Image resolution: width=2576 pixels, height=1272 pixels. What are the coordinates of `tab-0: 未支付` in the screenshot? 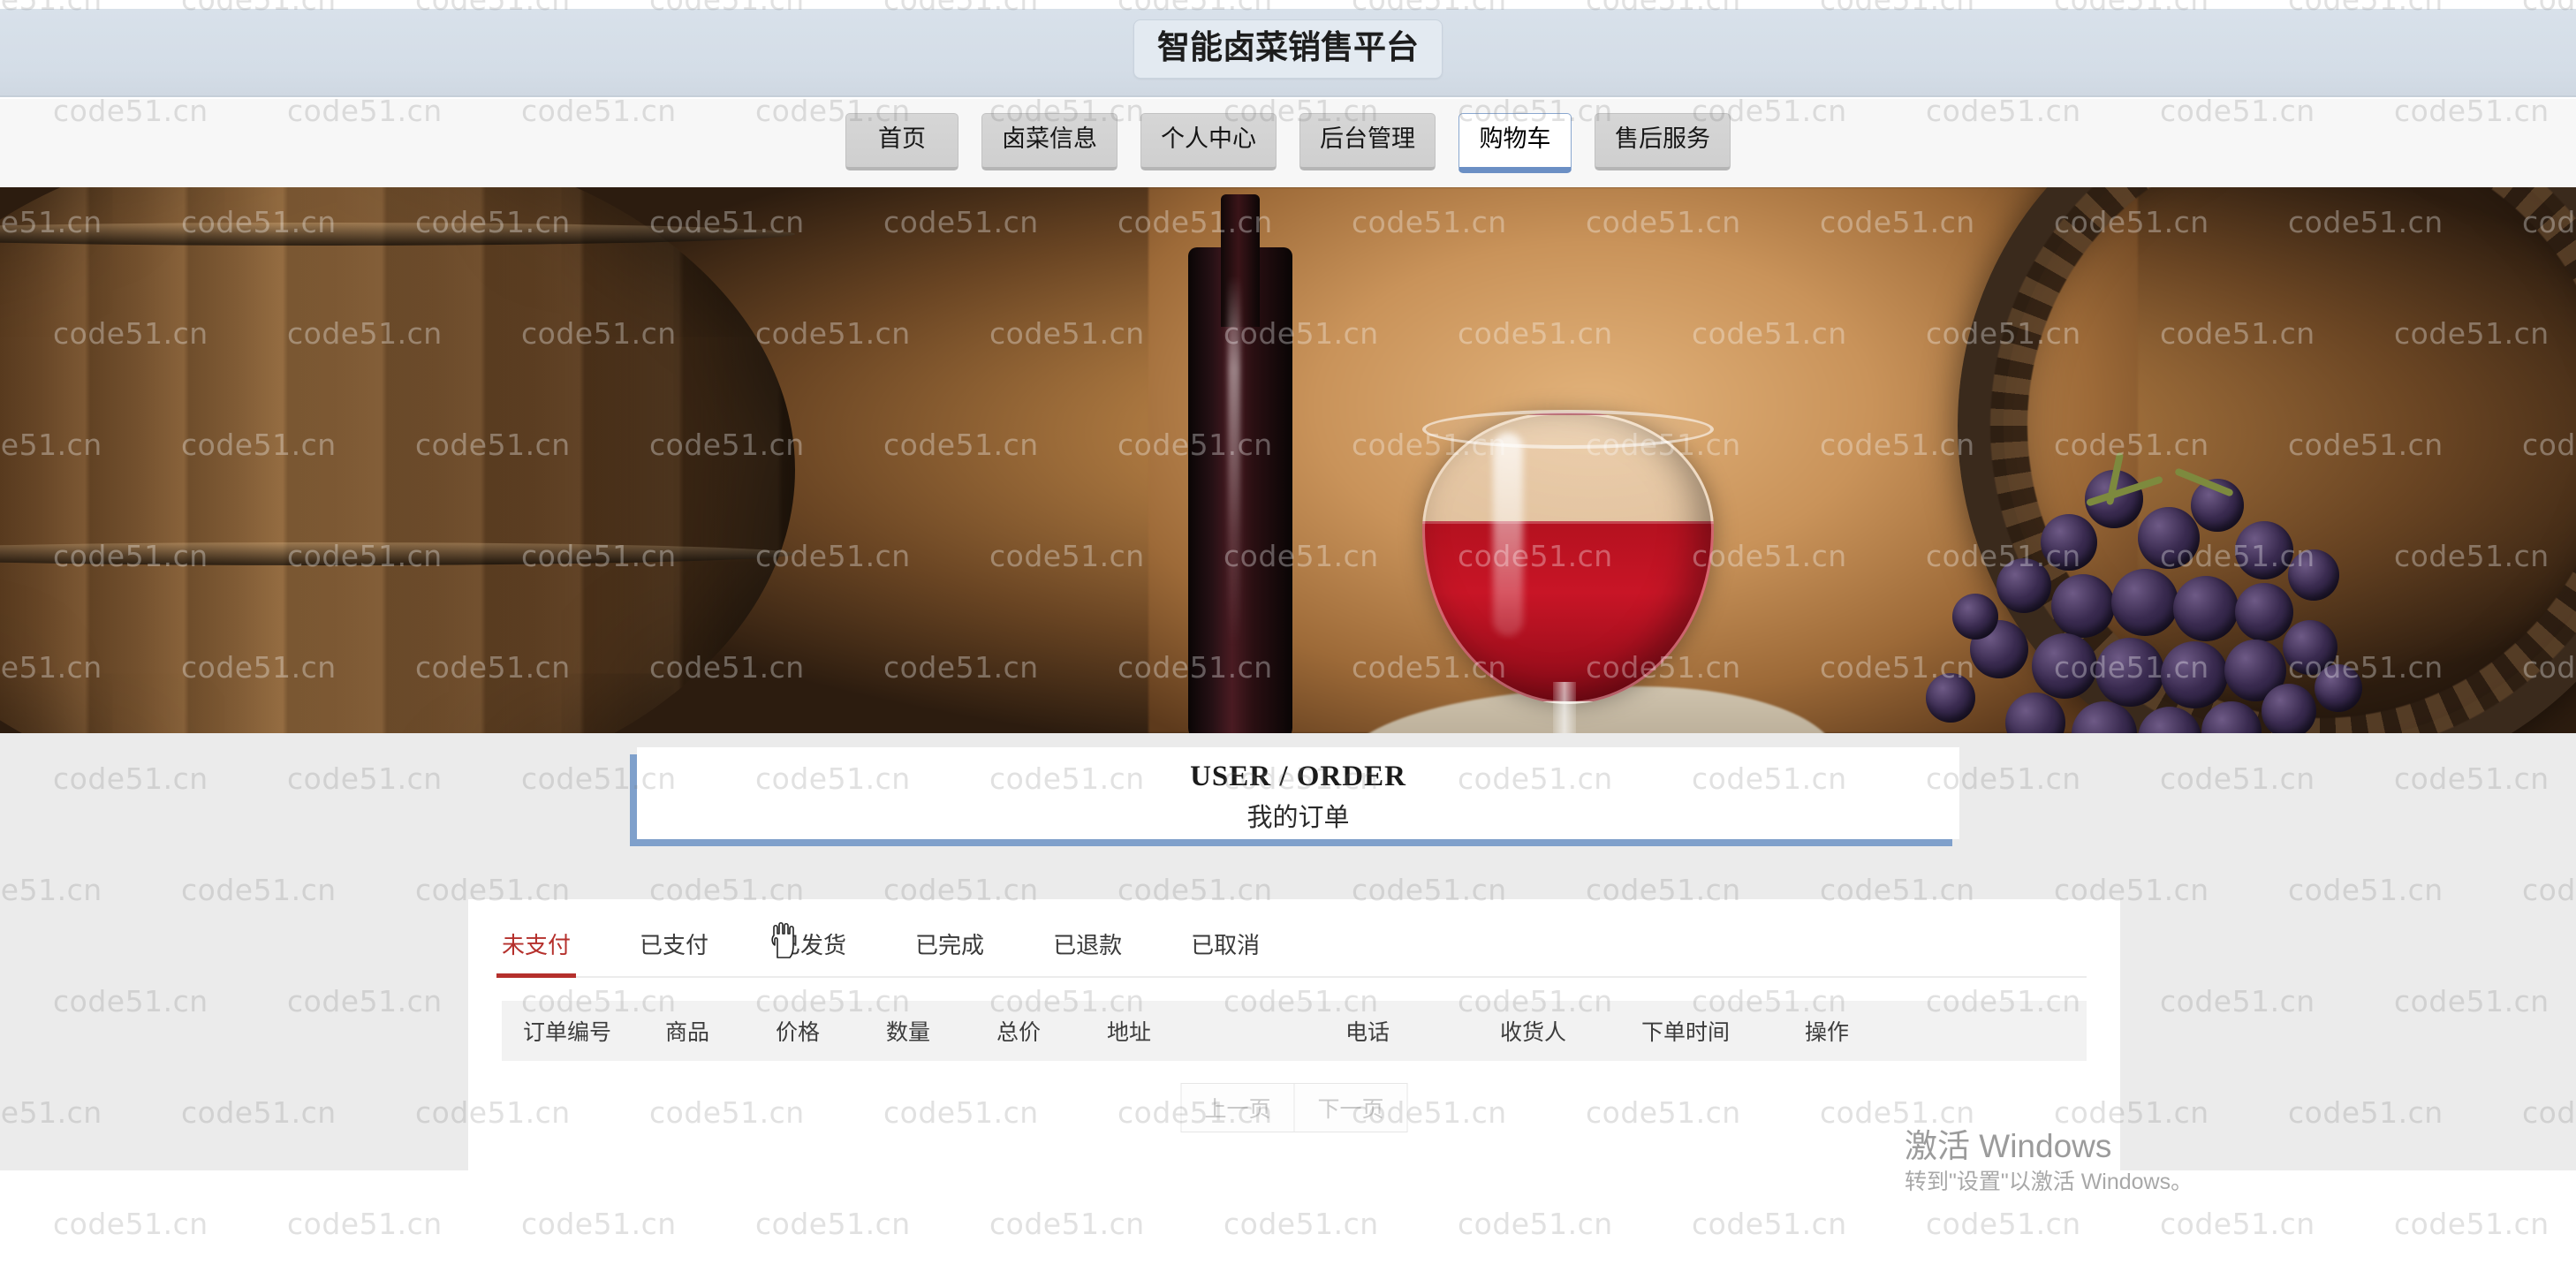 It's located at (536, 948).